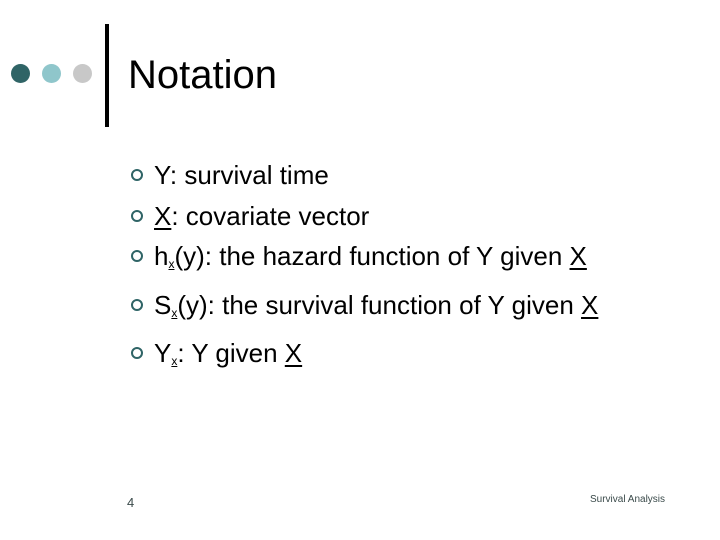 Image resolution: width=720 pixels, height=540 pixels. I want to click on bullet-text: Y, so click(163, 353).